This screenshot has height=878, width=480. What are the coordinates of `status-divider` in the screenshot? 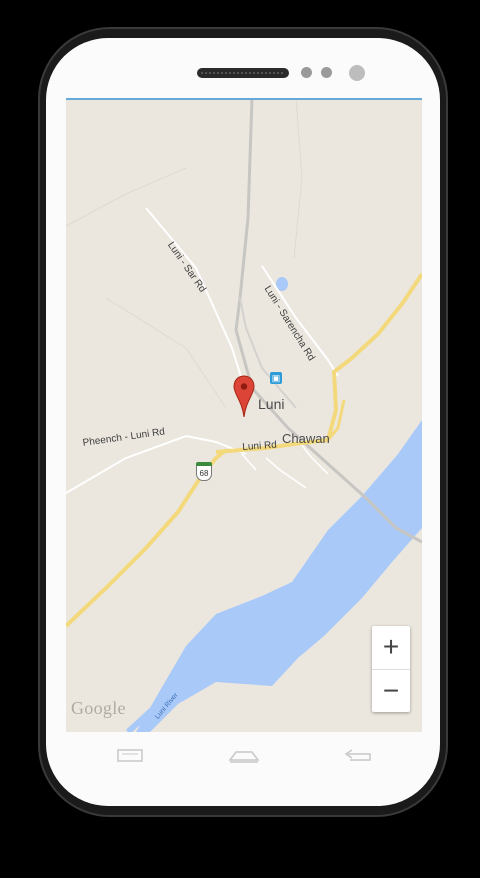 It's located at (244, 99).